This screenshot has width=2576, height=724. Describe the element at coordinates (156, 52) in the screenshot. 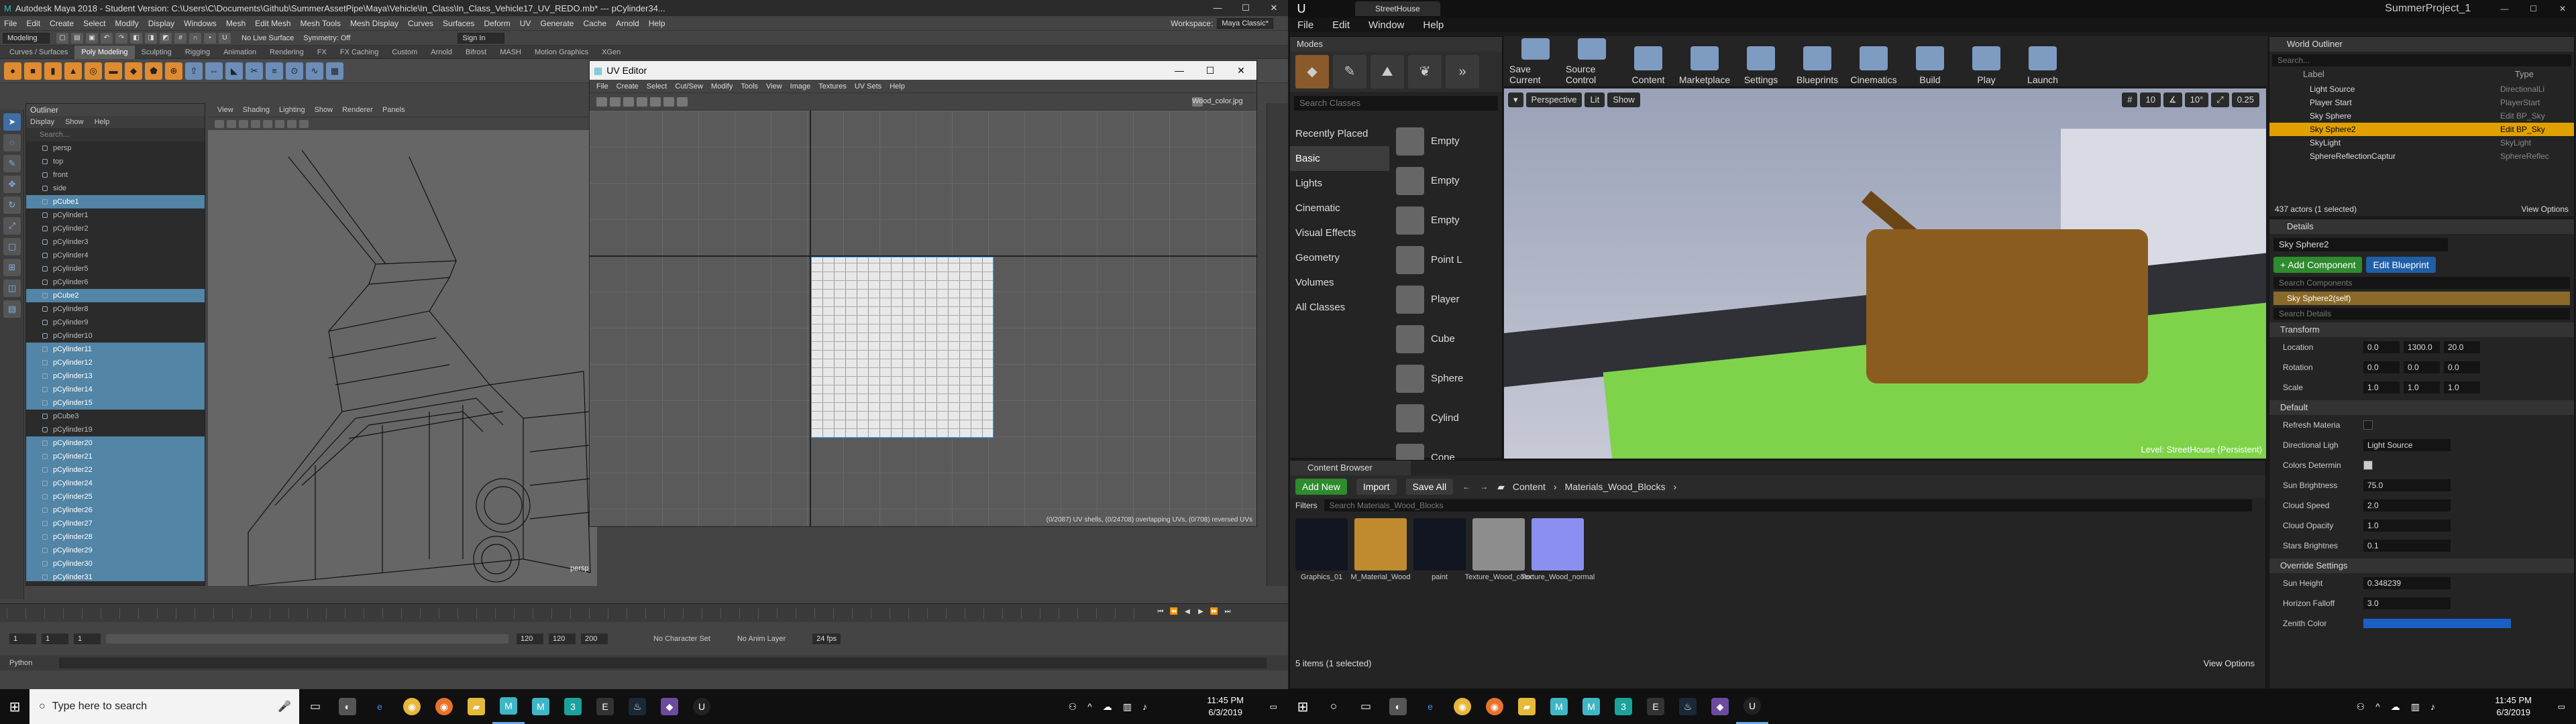

I see `shelf-tab-sculpting: Sculpting` at that location.